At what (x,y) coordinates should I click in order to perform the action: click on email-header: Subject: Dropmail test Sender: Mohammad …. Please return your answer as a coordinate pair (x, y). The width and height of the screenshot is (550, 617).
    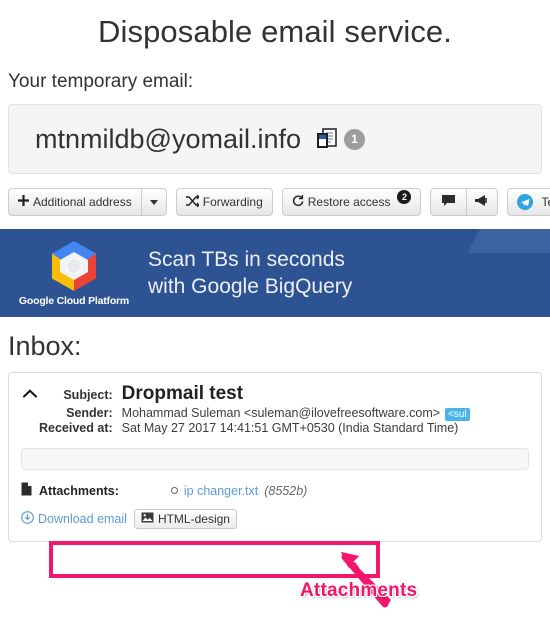
    Looking at the image, I should click on (275, 409).